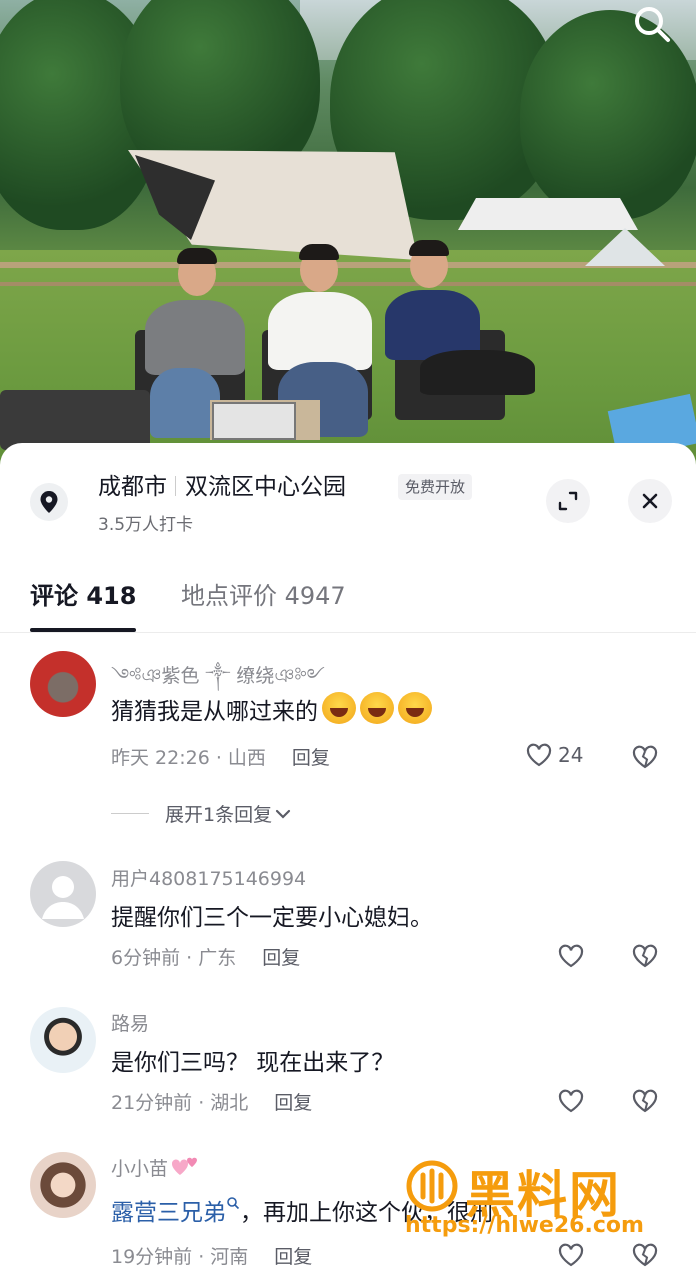  I want to click on comment-text: 猜猜我是从哪过来的, so click(271, 709).